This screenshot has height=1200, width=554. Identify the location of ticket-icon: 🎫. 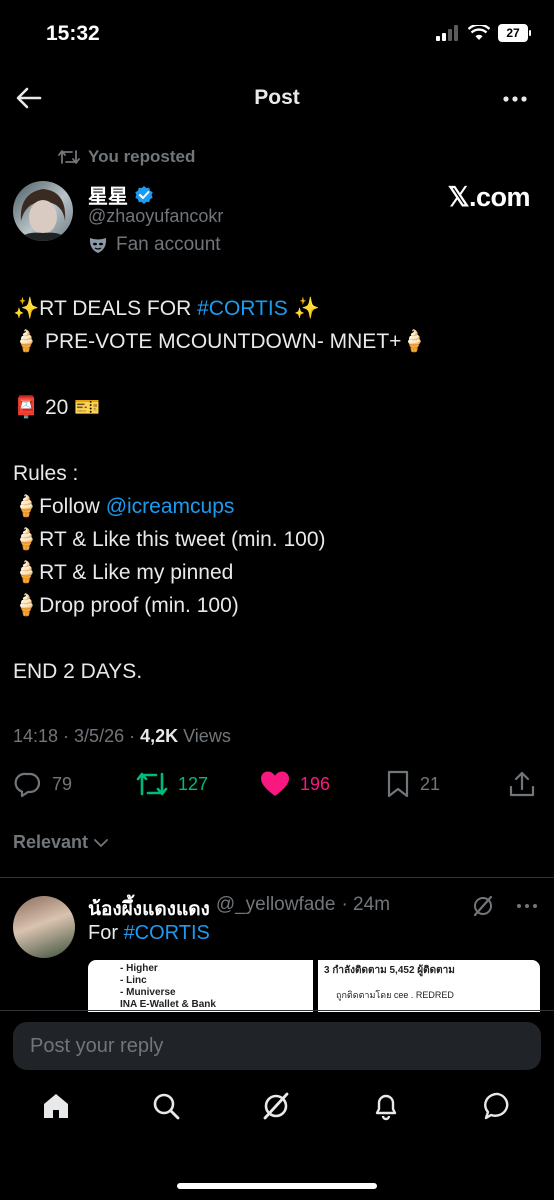
(87, 407).